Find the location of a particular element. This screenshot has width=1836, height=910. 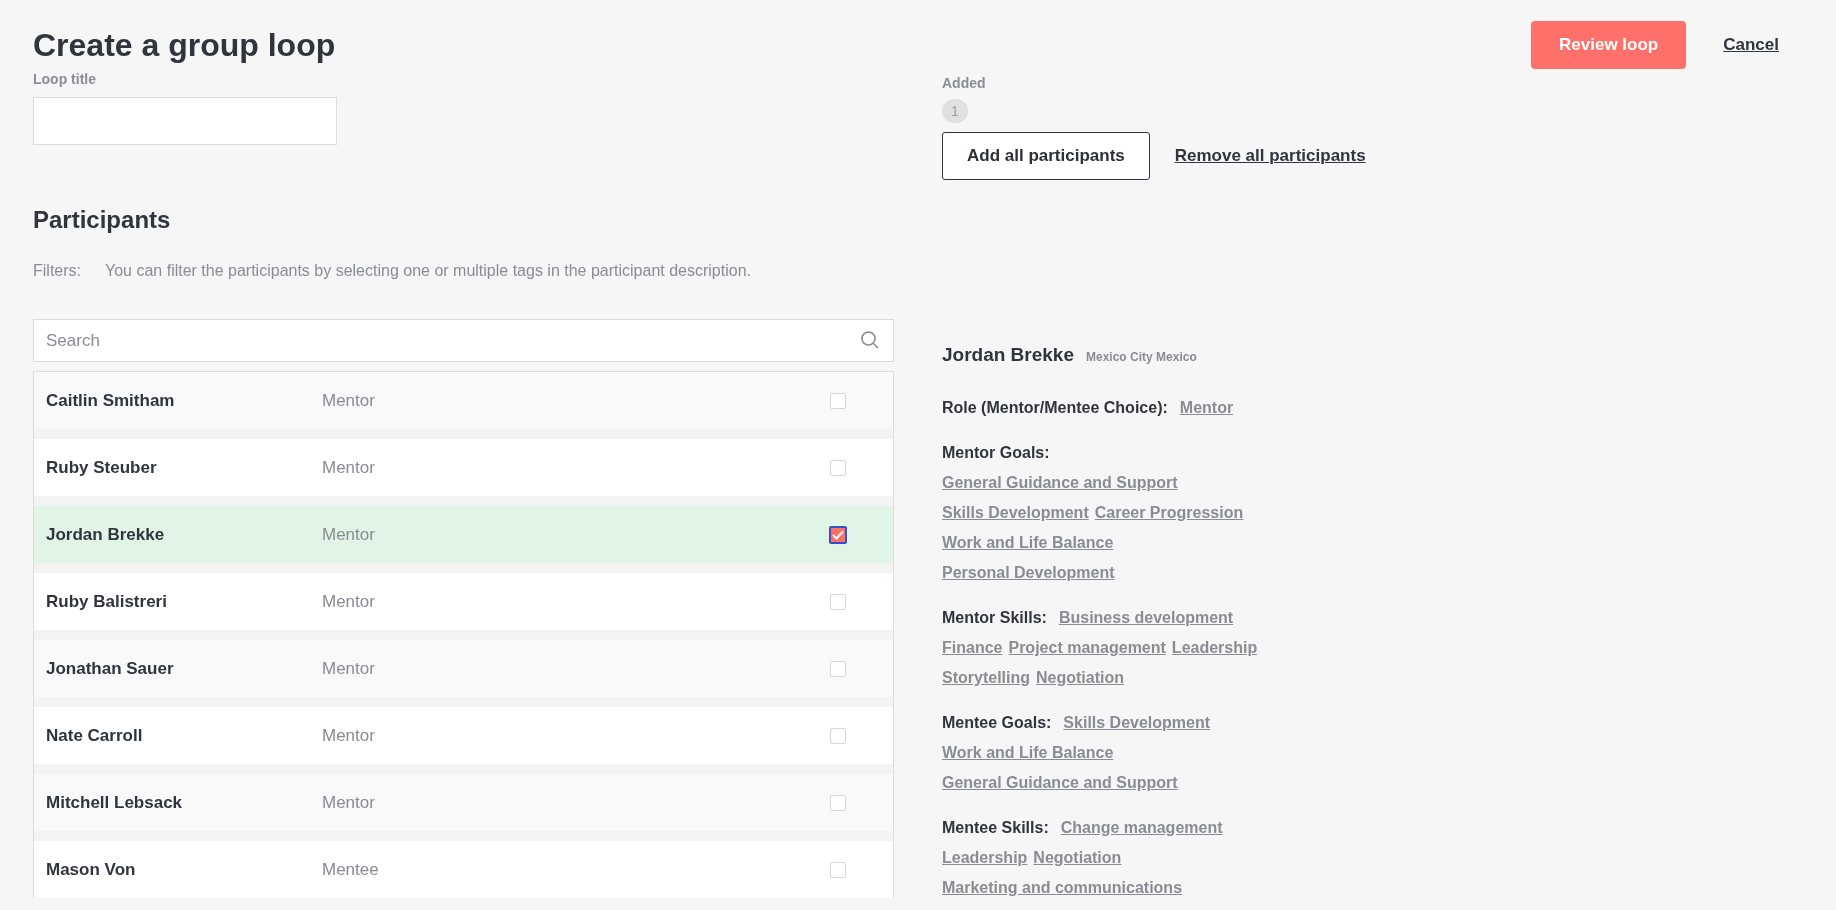

tag-link: Project management is located at coordinates (1087, 647).